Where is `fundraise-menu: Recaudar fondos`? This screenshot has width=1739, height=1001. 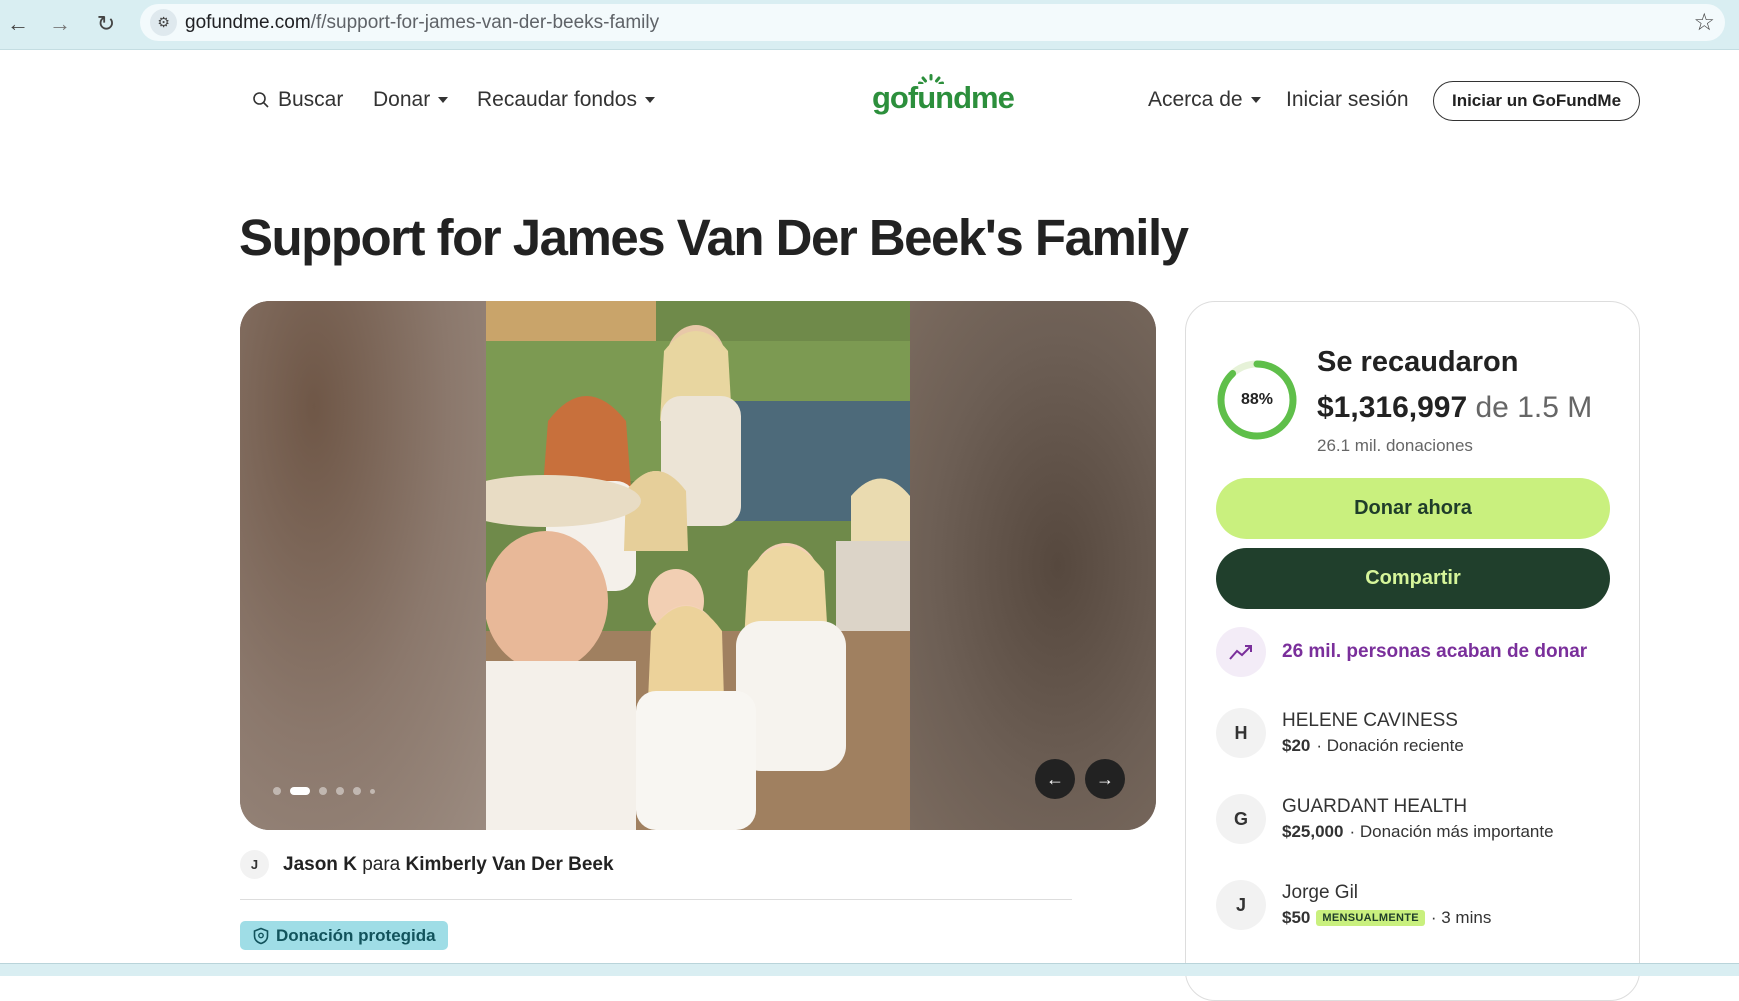
fundraise-menu: Recaudar fondos is located at coordinates (566, 100).